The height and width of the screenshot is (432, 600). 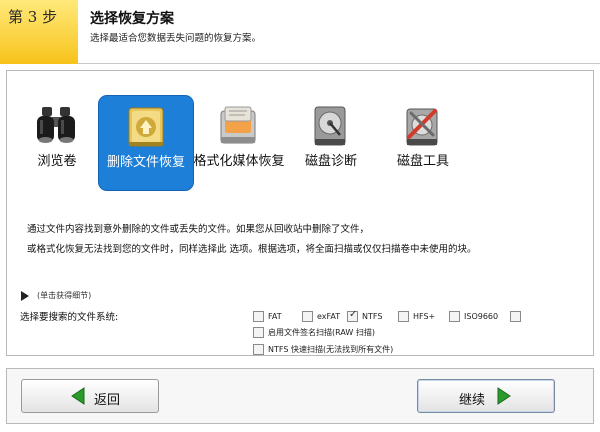 I want to click on option-disk-tools: 磁盘工具, so click(x=423, y=143).